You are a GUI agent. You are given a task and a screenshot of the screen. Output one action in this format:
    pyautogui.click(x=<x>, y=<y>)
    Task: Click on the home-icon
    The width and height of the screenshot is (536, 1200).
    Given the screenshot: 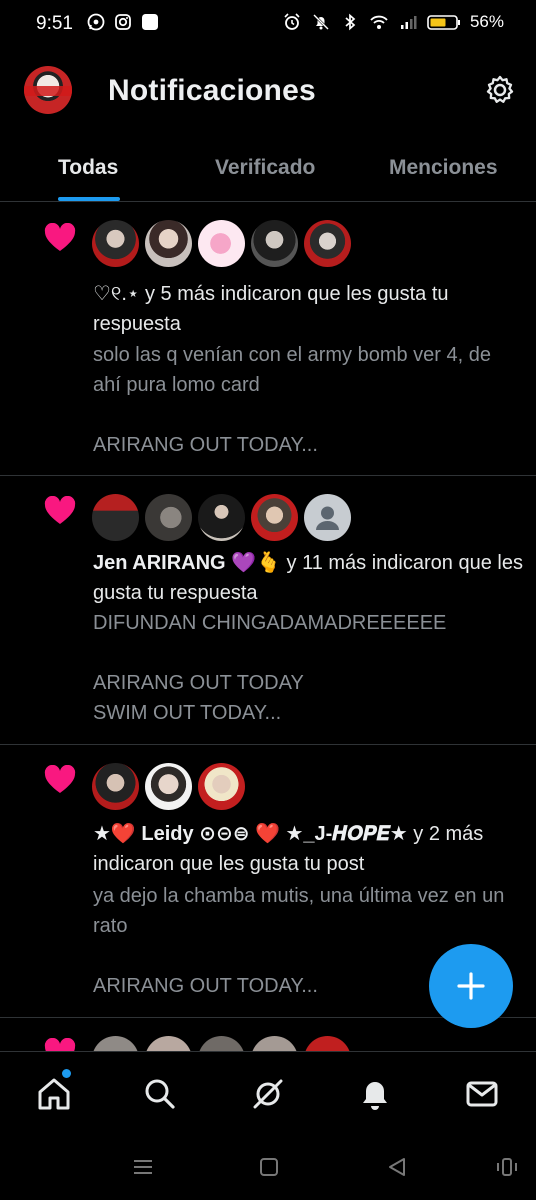 What is the action you would take?
    pyautogui.click(x=54, y=1094)
    